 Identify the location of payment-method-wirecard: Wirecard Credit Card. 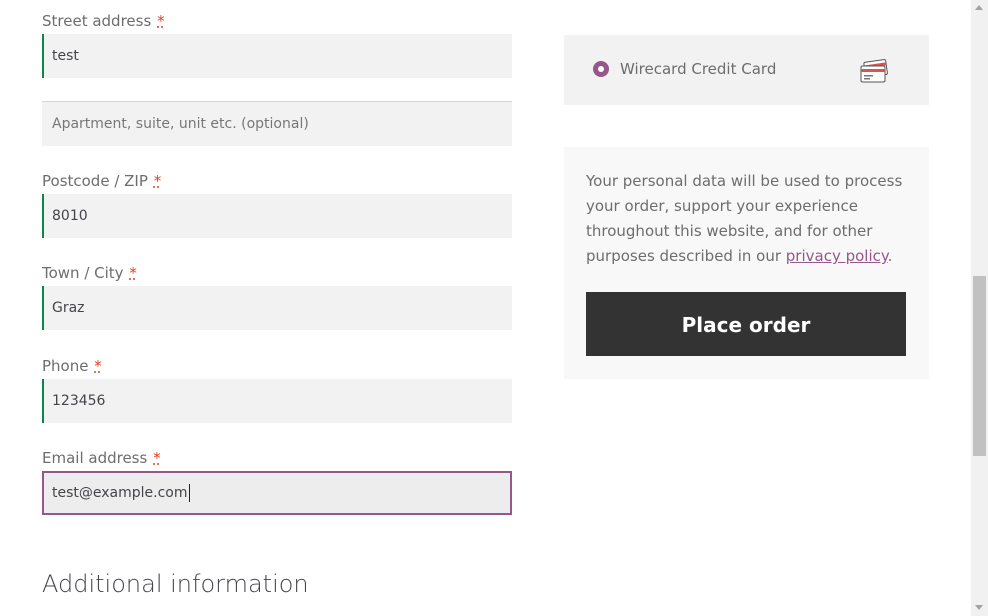
(746, 70).